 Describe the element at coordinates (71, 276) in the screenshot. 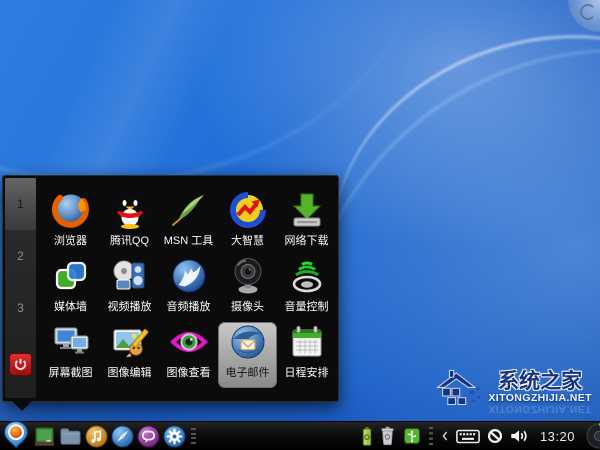

I see `media-wall-icon` at that location.